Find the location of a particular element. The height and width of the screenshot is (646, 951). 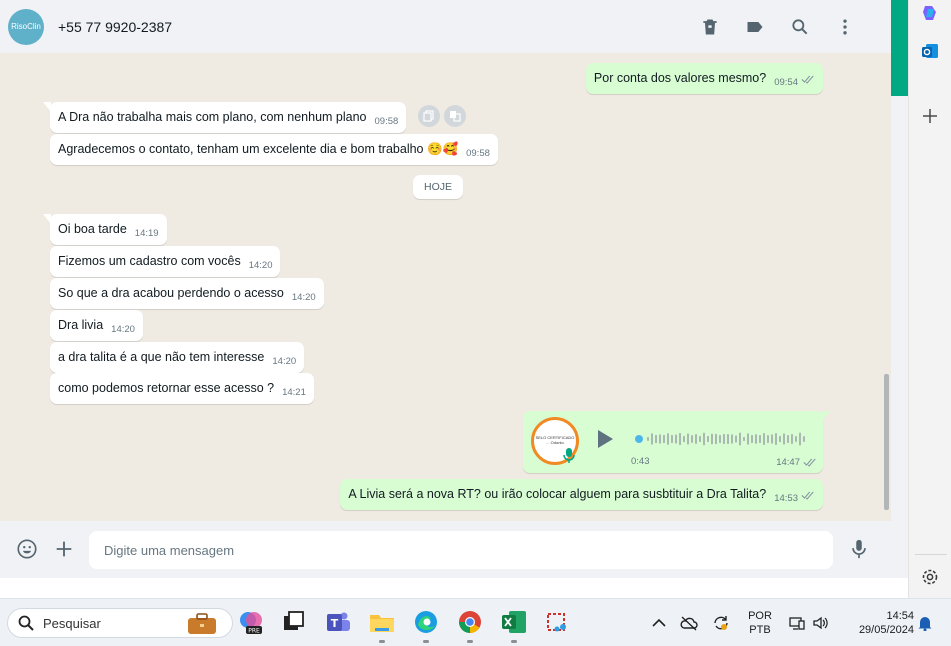

microphone-icon is located at coordinates (859, 549).